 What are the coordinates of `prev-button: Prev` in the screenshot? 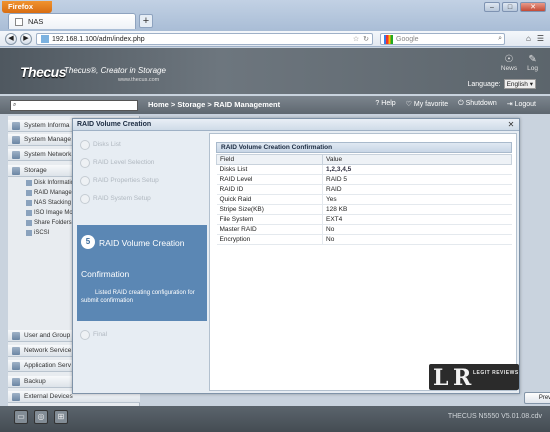 It's located at (537, 398).